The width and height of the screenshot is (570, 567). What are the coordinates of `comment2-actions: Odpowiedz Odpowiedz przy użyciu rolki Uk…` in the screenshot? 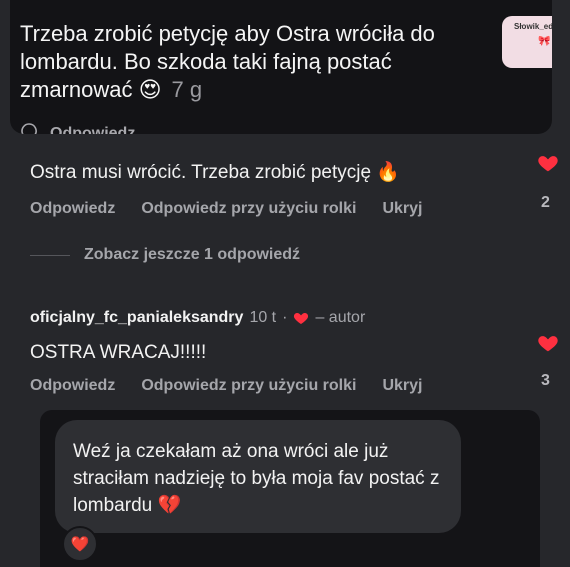 It's located at (226, 386).